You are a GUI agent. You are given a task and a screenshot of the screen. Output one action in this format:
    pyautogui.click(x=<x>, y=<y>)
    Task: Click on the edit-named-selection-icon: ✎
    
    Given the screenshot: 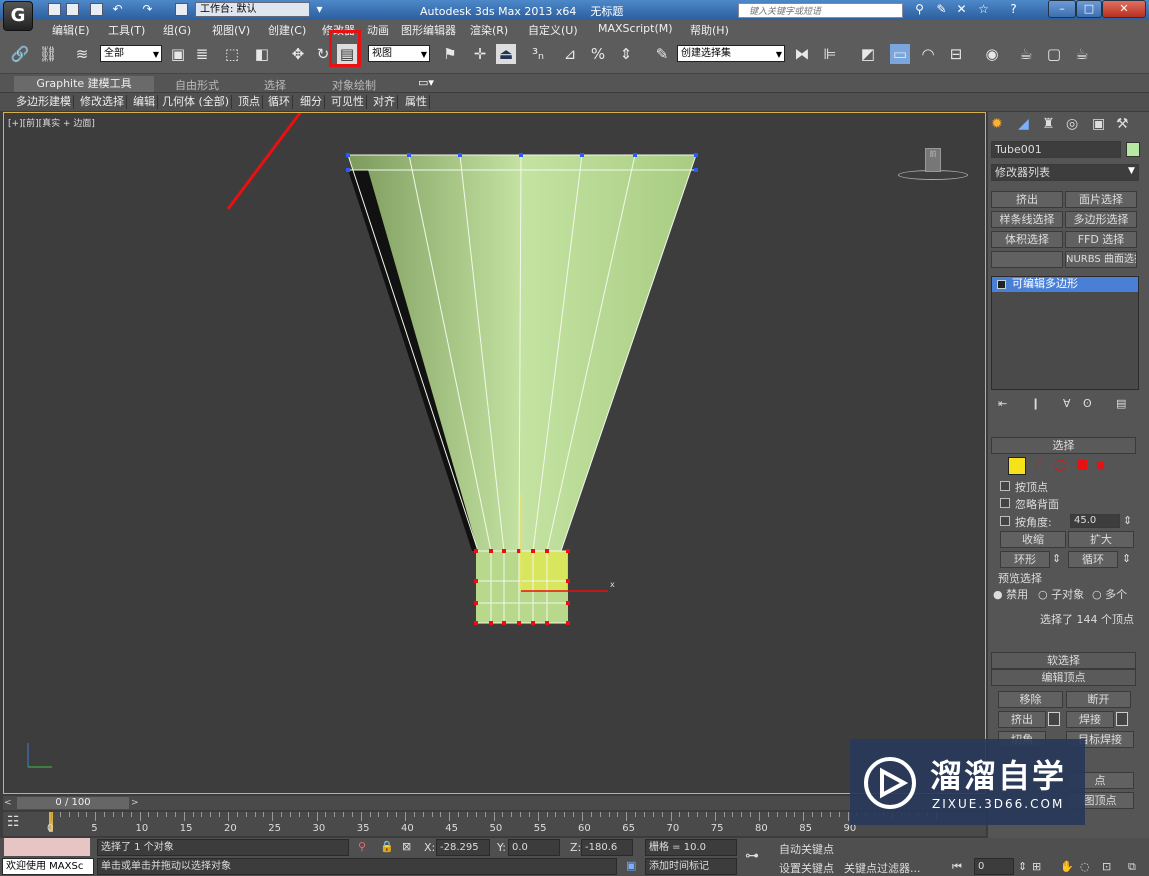 What is the action you would take?
    pyautogui.click(x=662, y=54)
    